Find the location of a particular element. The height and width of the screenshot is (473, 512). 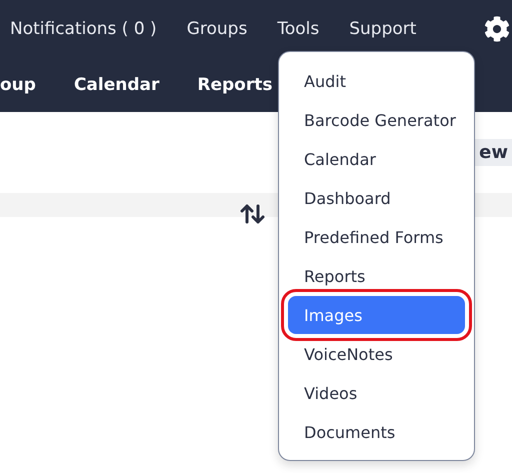

sort-icon is located at coordinates (253, 214).